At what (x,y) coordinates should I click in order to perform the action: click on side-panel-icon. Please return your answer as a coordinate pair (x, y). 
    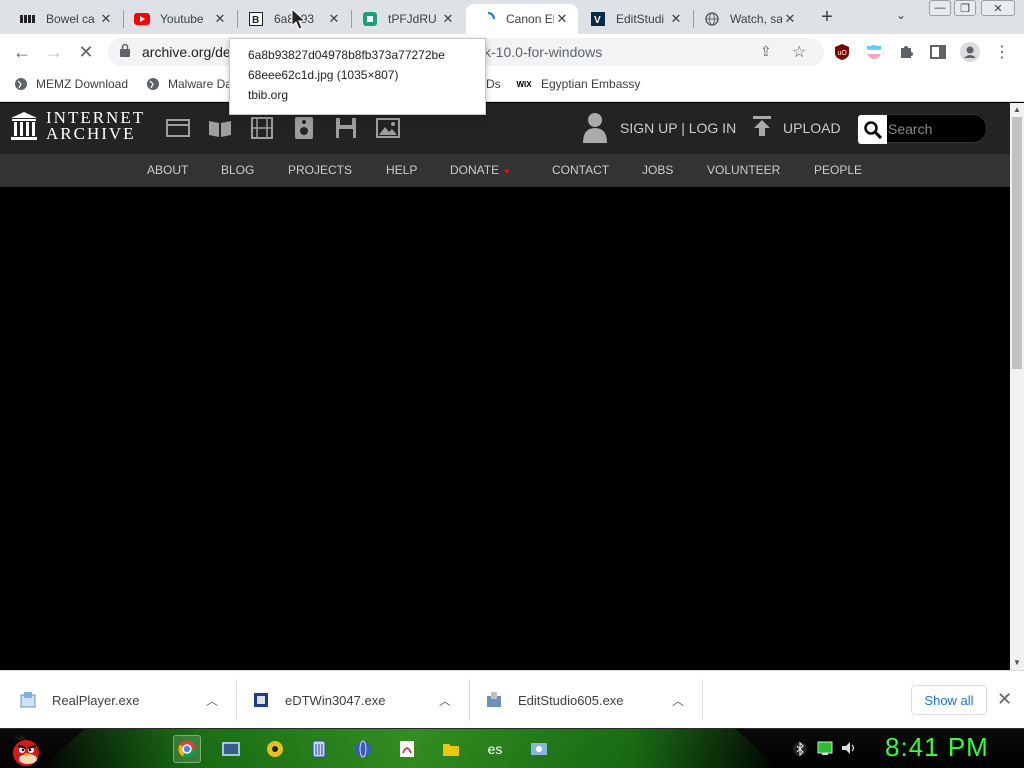
    Looking at the image, I should click on (938, 52).